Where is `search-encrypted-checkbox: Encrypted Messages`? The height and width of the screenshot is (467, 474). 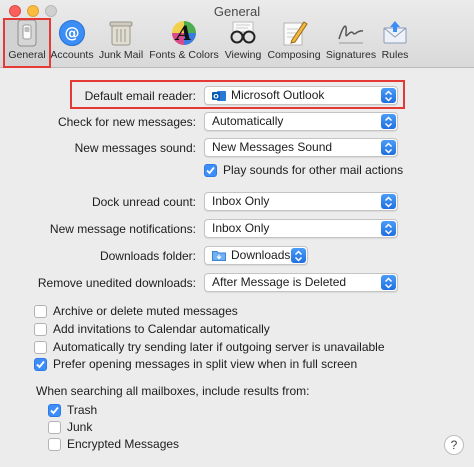
search-encrypted-checkbox: Encrypted Messages is located at coordinates (113, 444).